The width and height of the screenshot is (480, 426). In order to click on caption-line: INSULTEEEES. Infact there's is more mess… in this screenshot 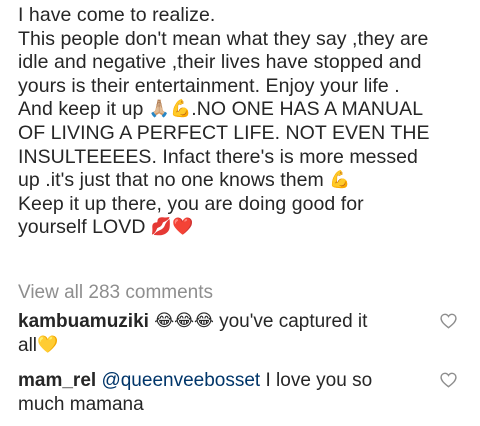, I will do `click(245, 158)`.